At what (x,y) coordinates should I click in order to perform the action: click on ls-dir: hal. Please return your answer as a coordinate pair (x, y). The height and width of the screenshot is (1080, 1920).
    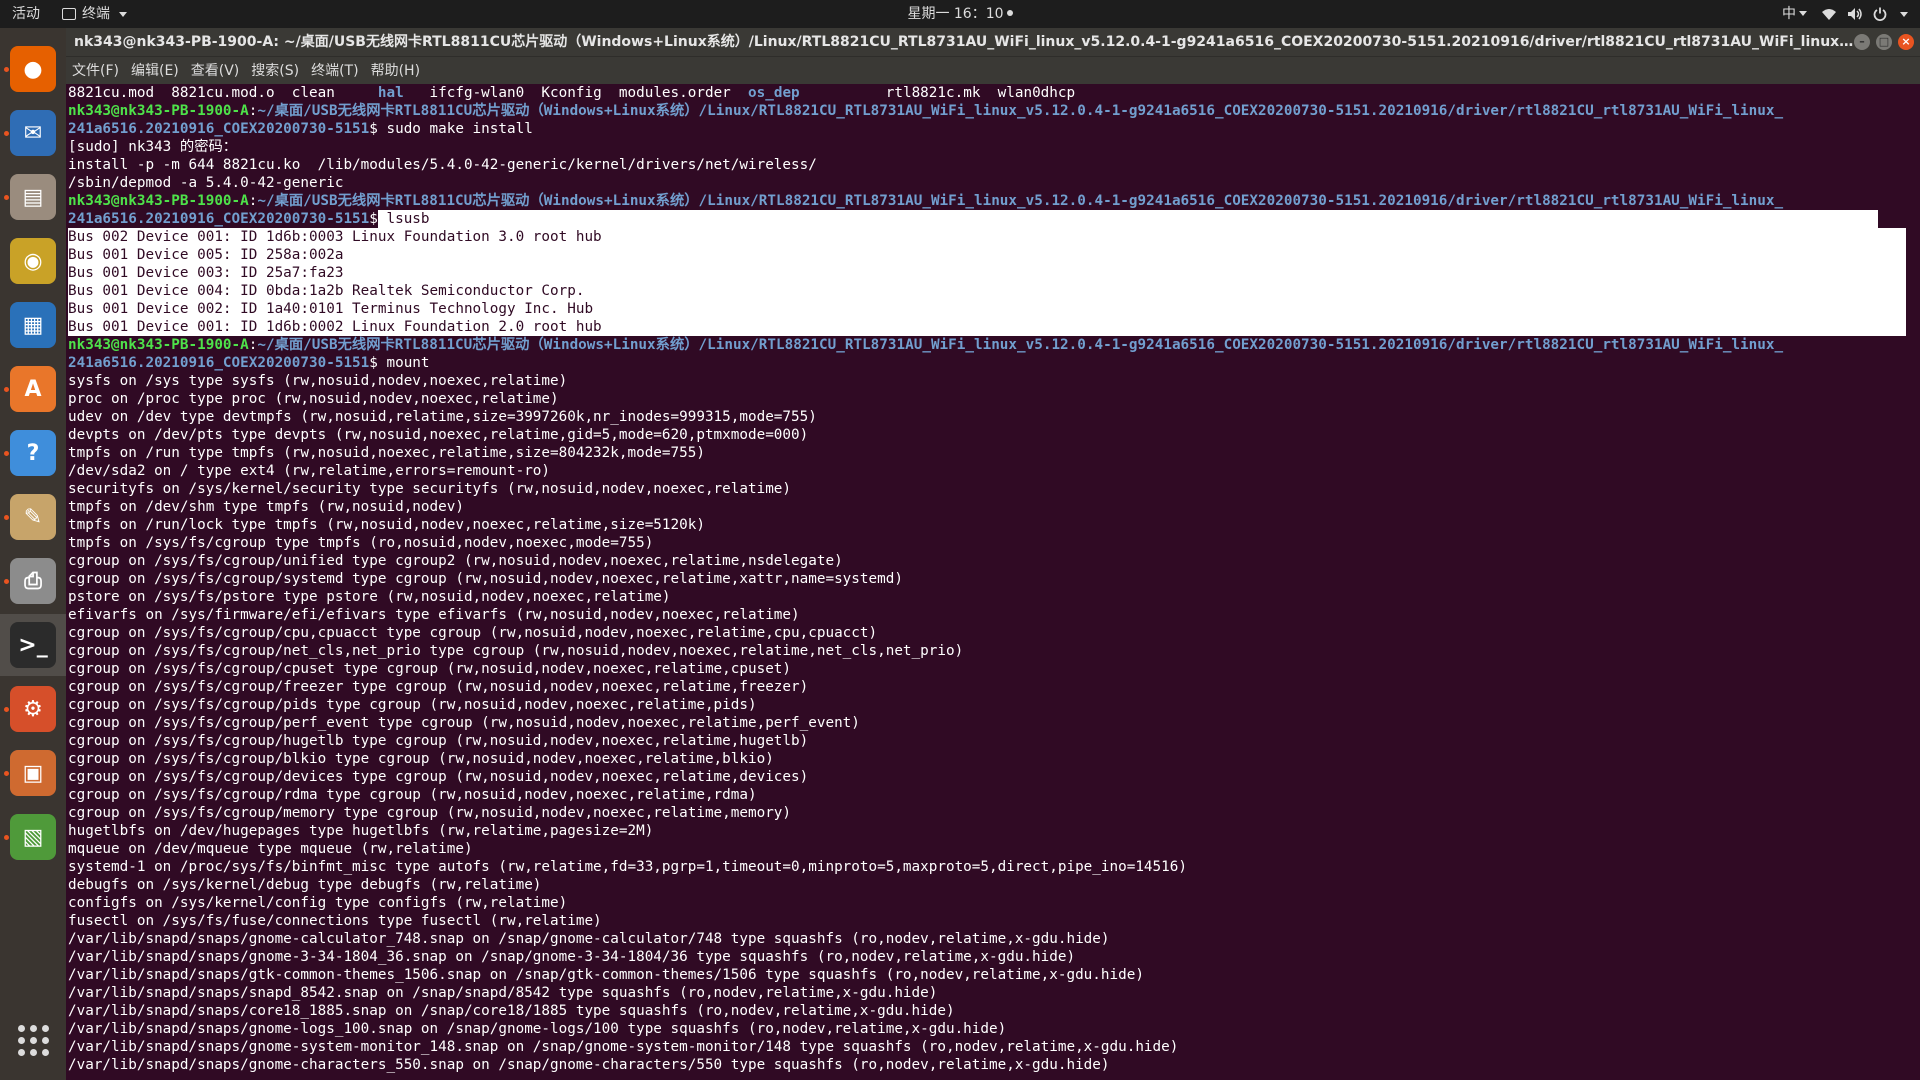
    Looking at the image, I should click on (390, 93).